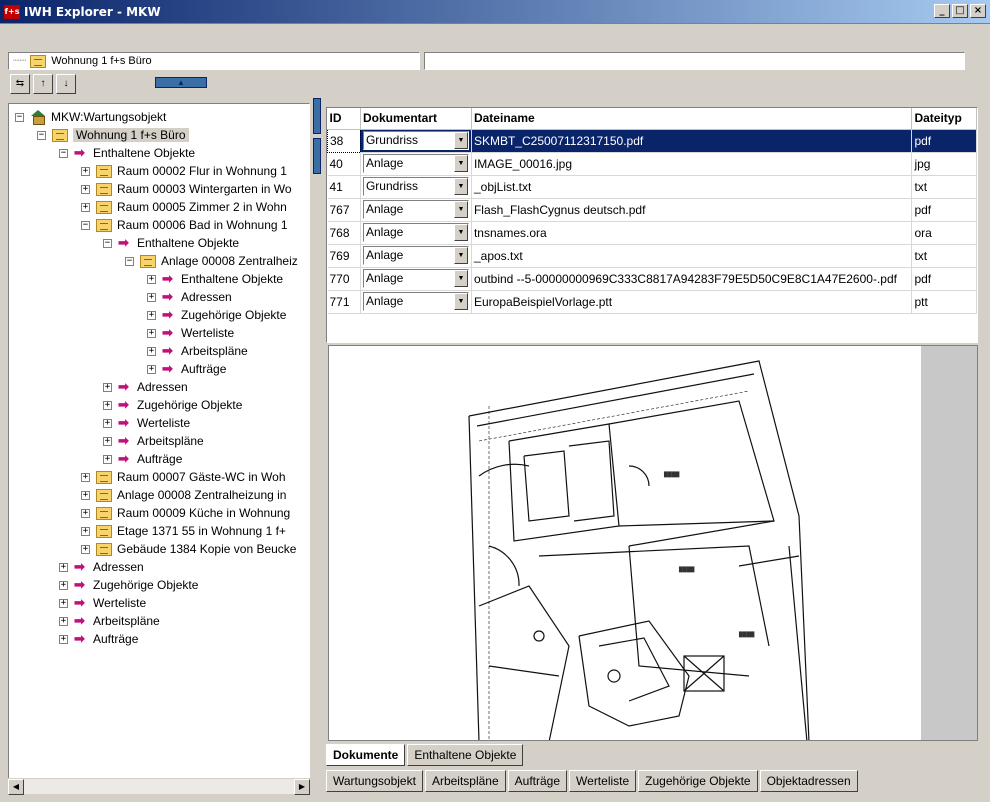 The height and width of the screenshot is (802, 990). What do you see at coordinates (465, 781) in the screenshot?
I see `tab-arbeitspläne: Arbeitspläne` at bounding box center [465, 781].